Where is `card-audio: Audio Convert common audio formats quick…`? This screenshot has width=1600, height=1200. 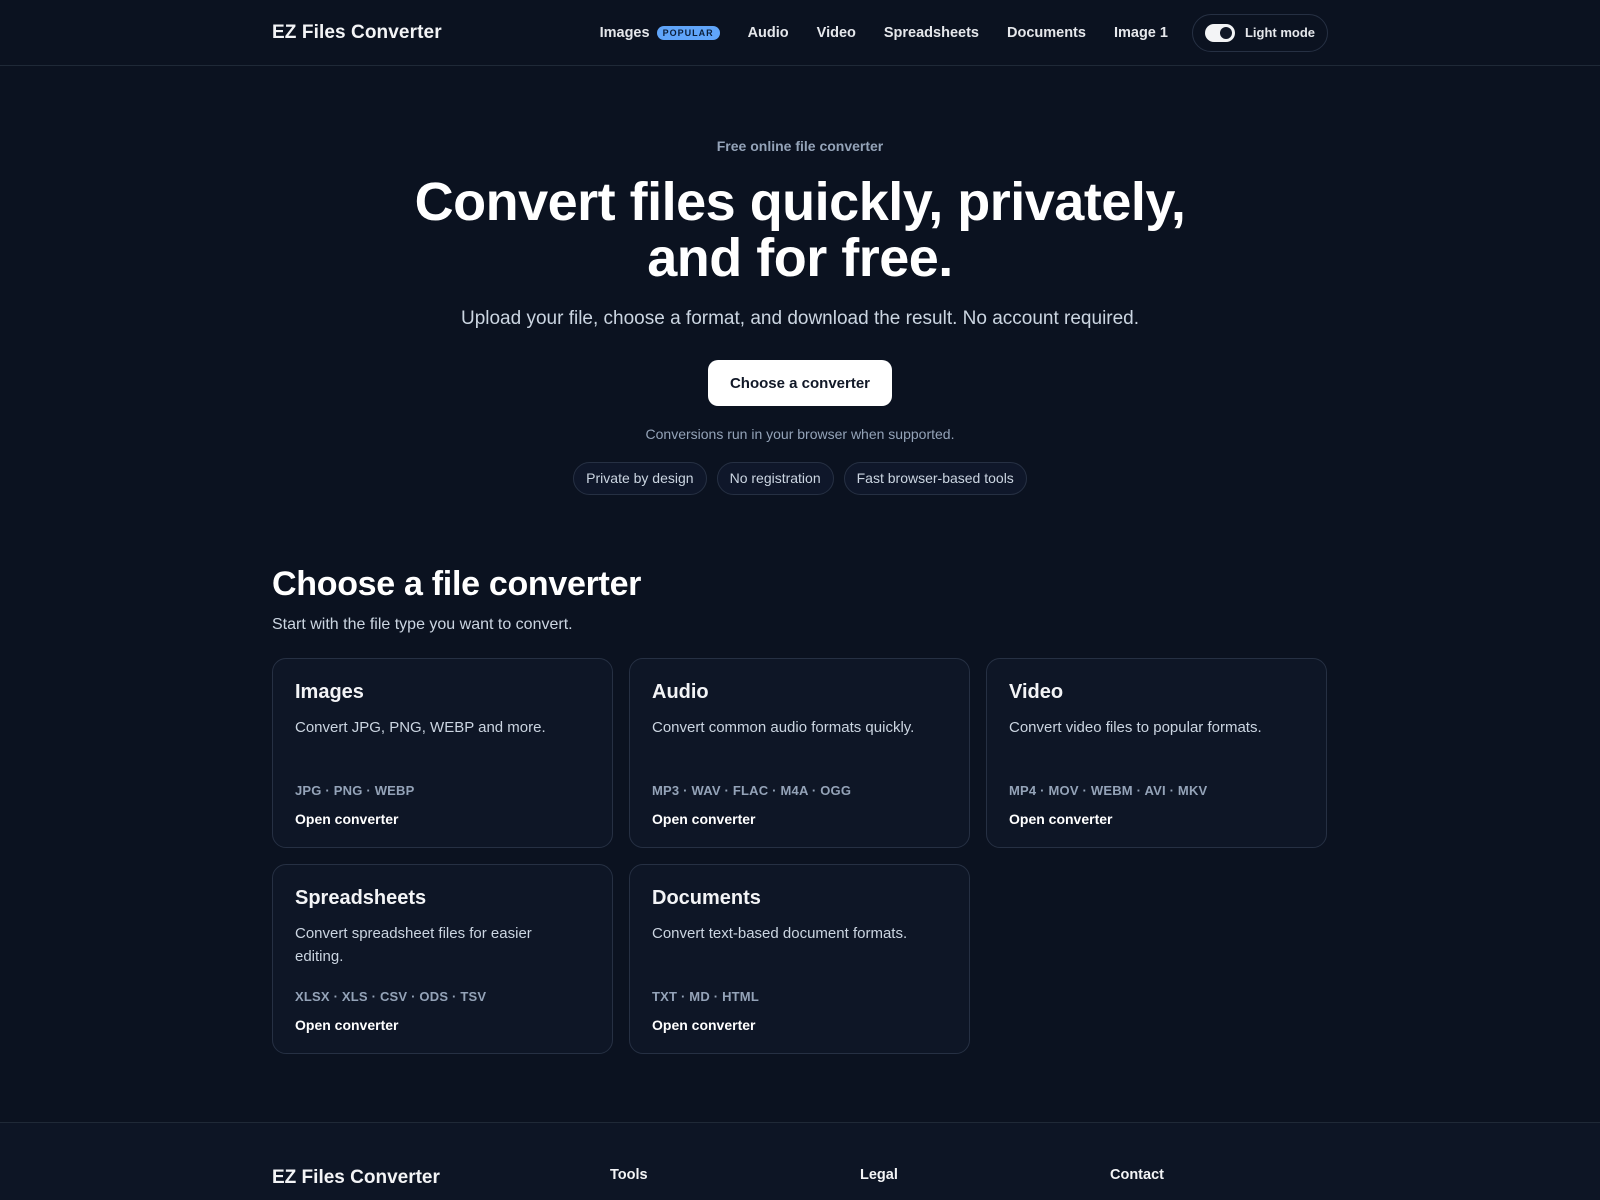
card-audio: Audio Convert common audio formats quick… is located at coordinates (799, 753).